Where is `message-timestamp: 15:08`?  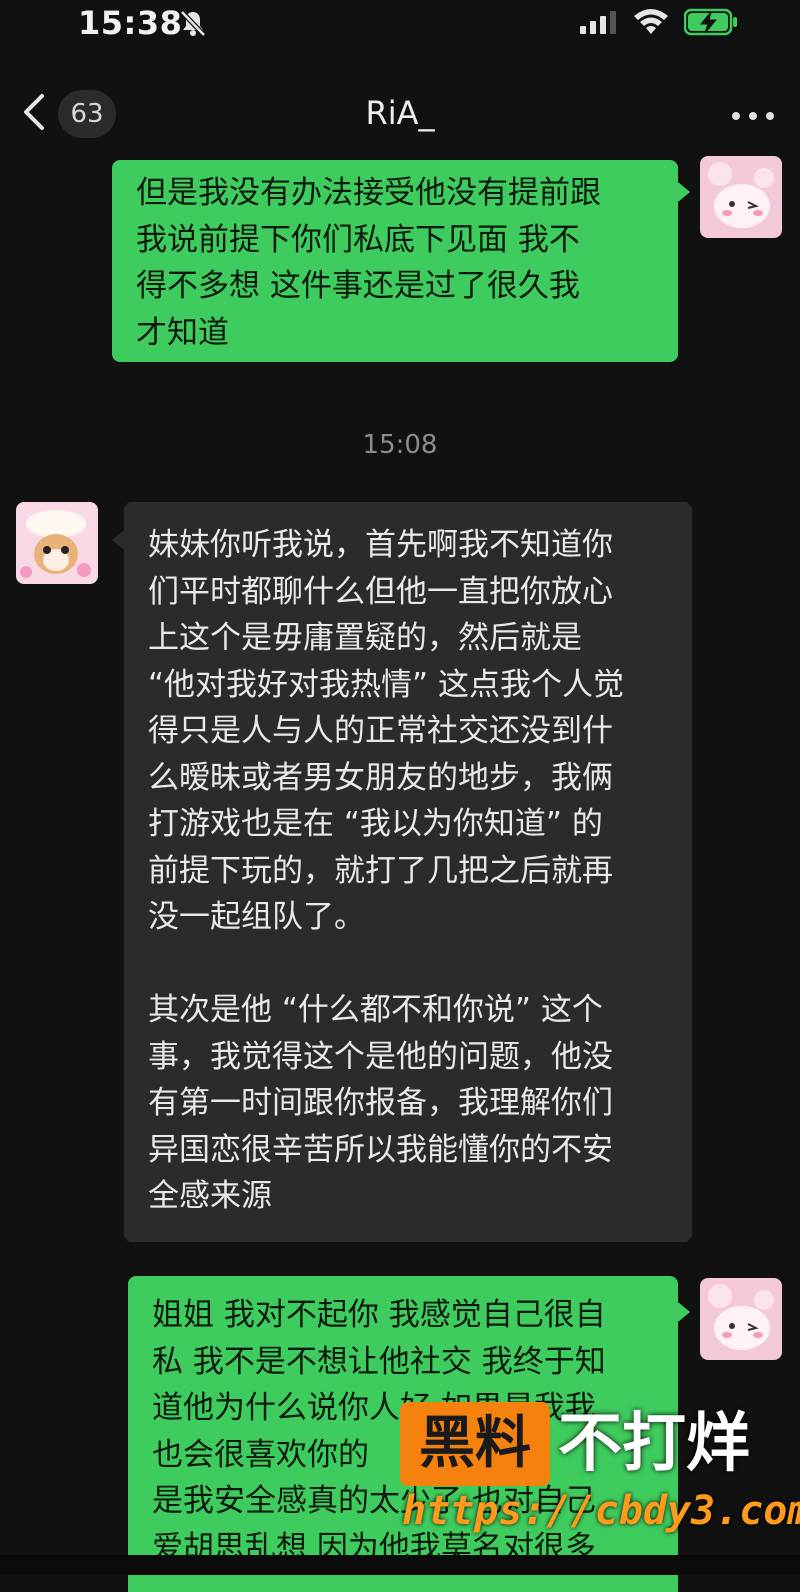
message-timestamp: 15:08 is located at coordinates (400, 445).